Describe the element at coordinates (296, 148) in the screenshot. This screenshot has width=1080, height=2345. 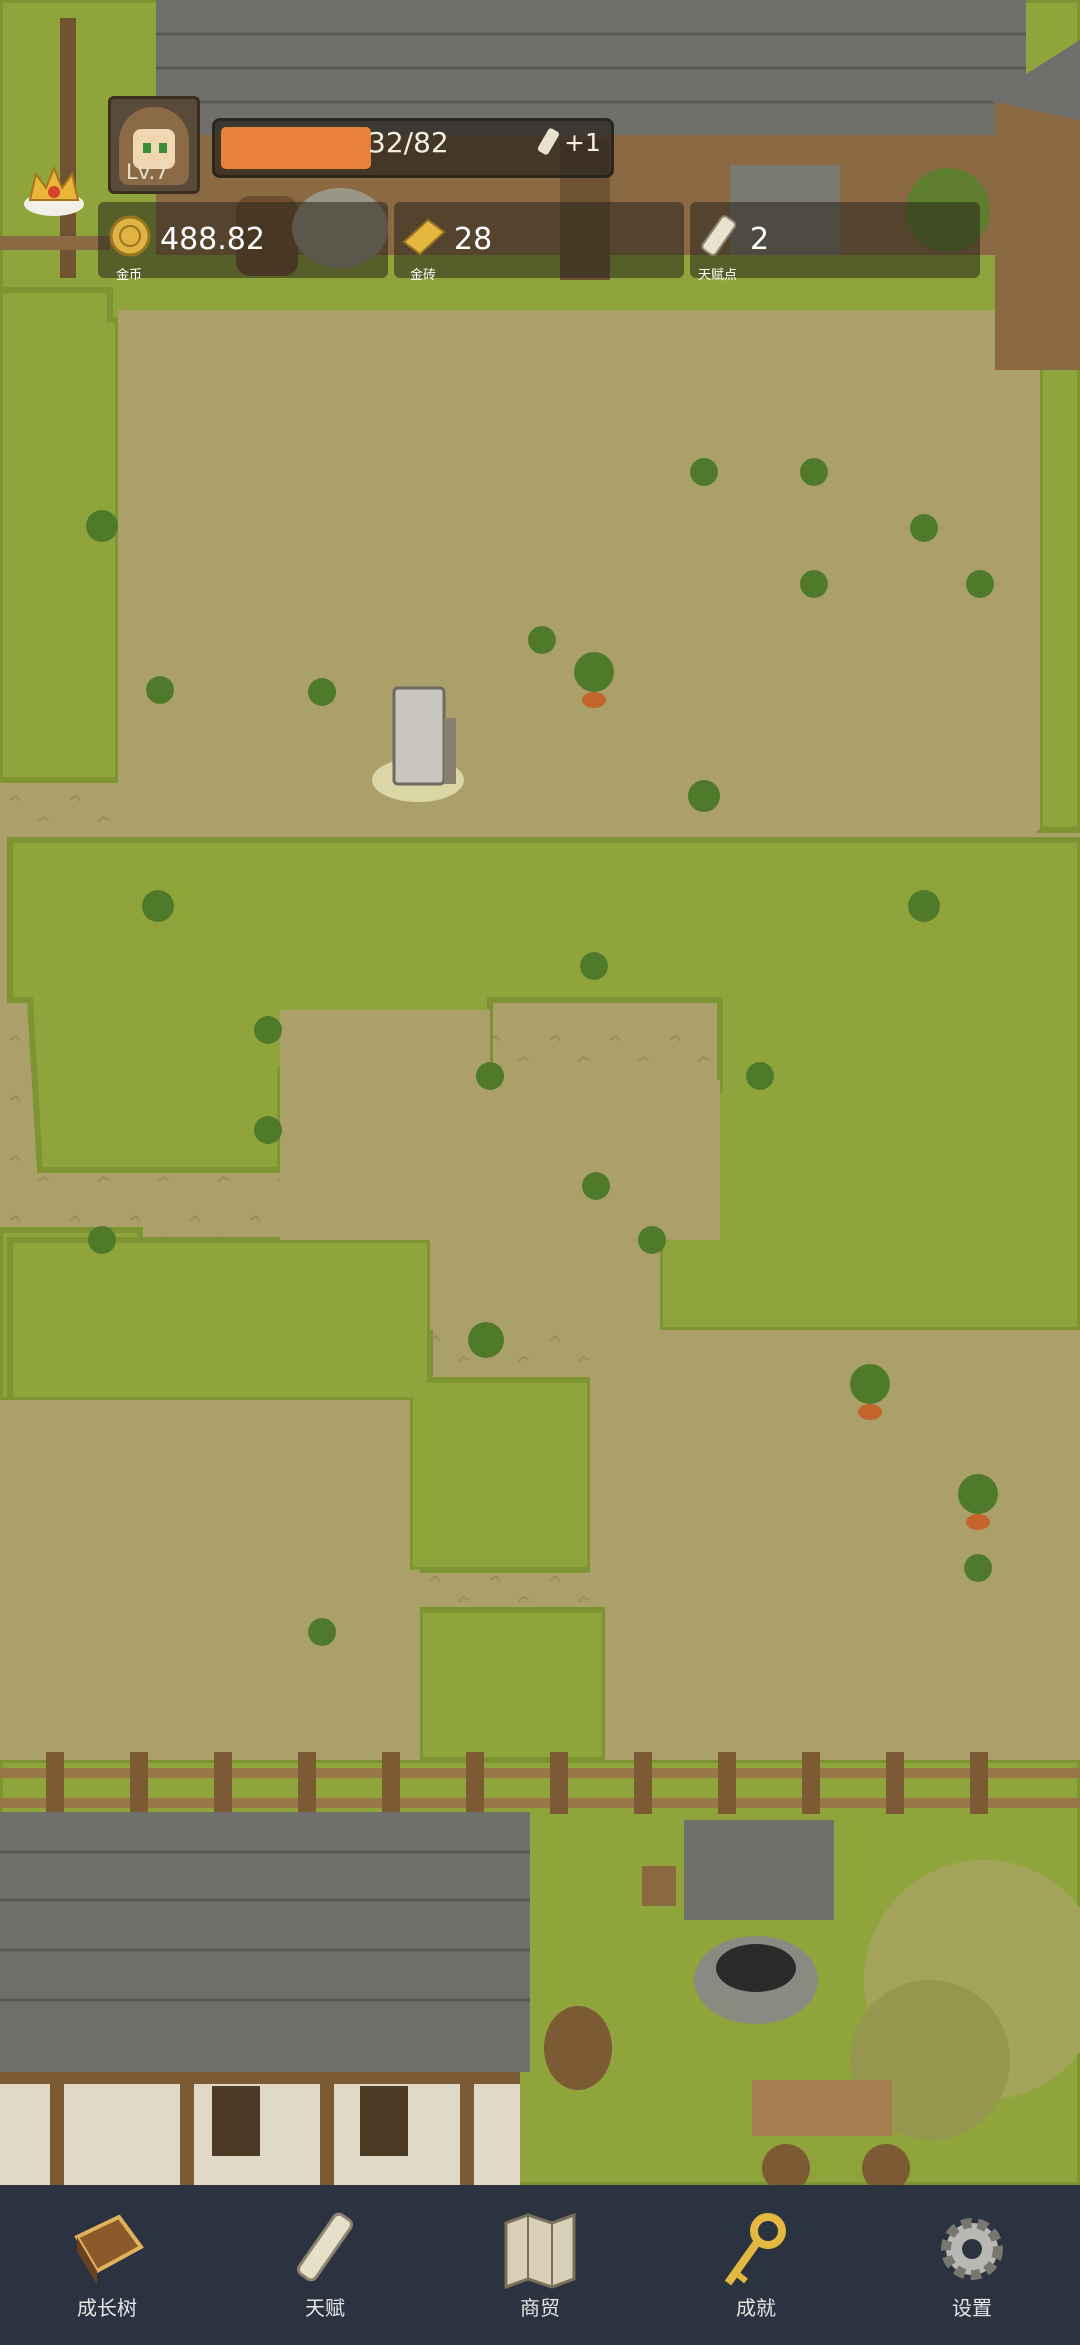
I see `xp-bar-fill` at that location.